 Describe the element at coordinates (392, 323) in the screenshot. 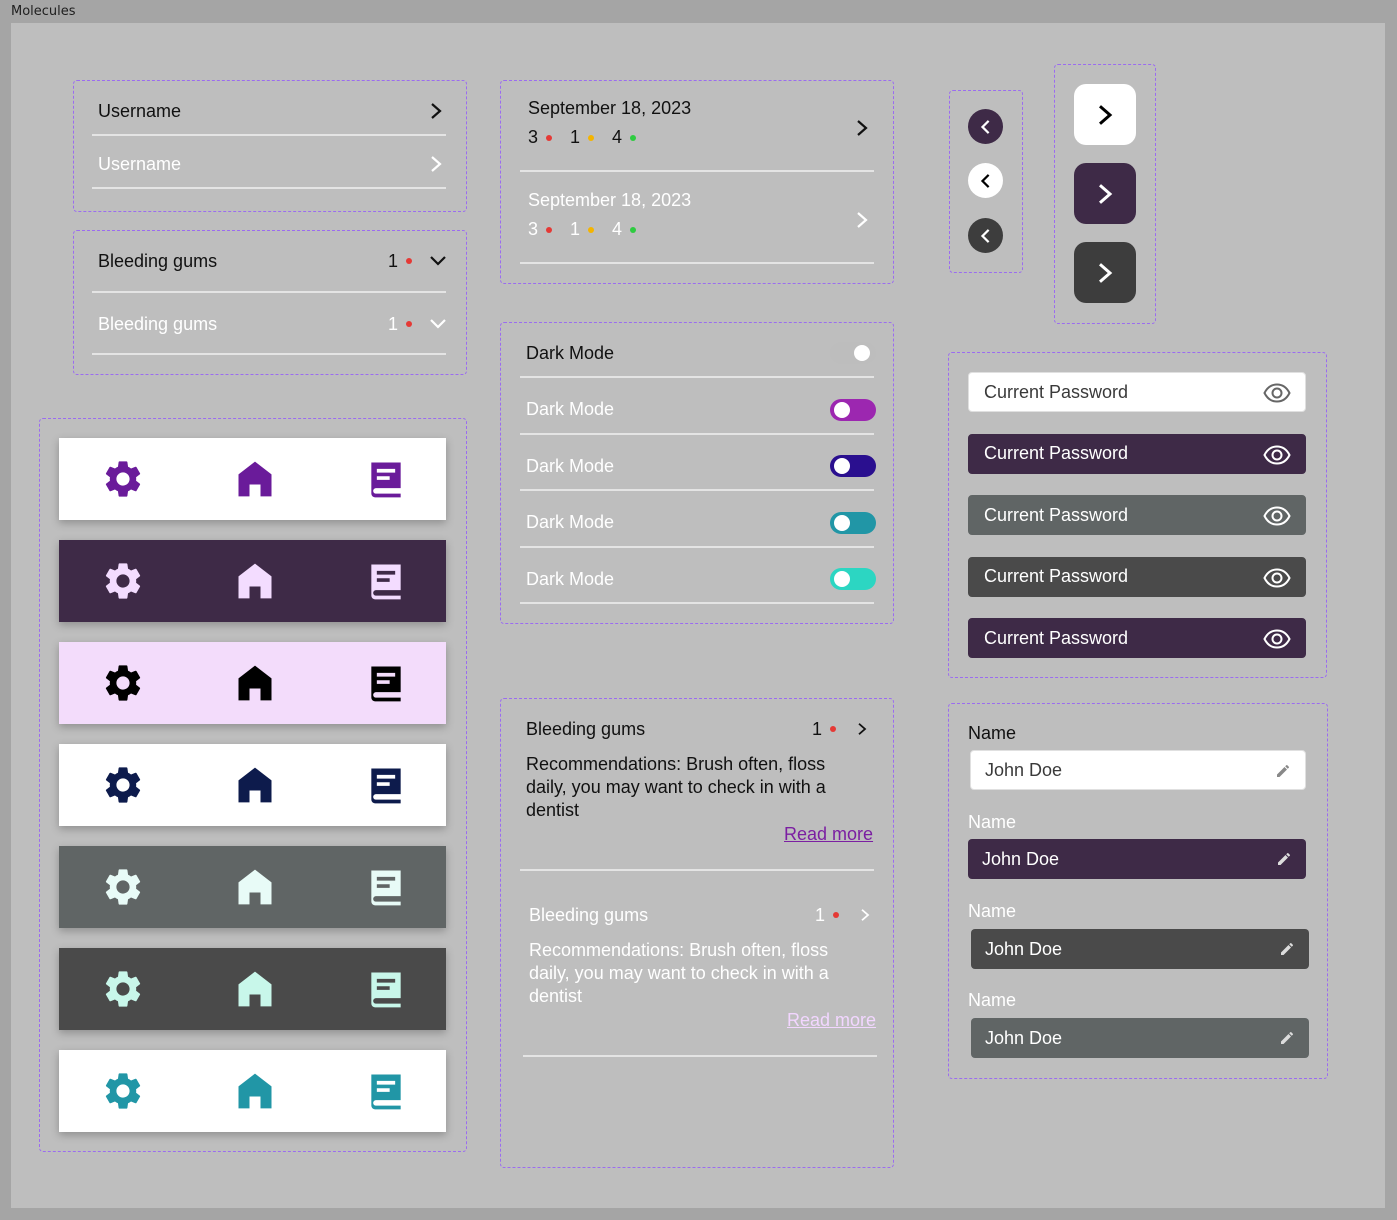

I see `symptom-count: 1` at that location.